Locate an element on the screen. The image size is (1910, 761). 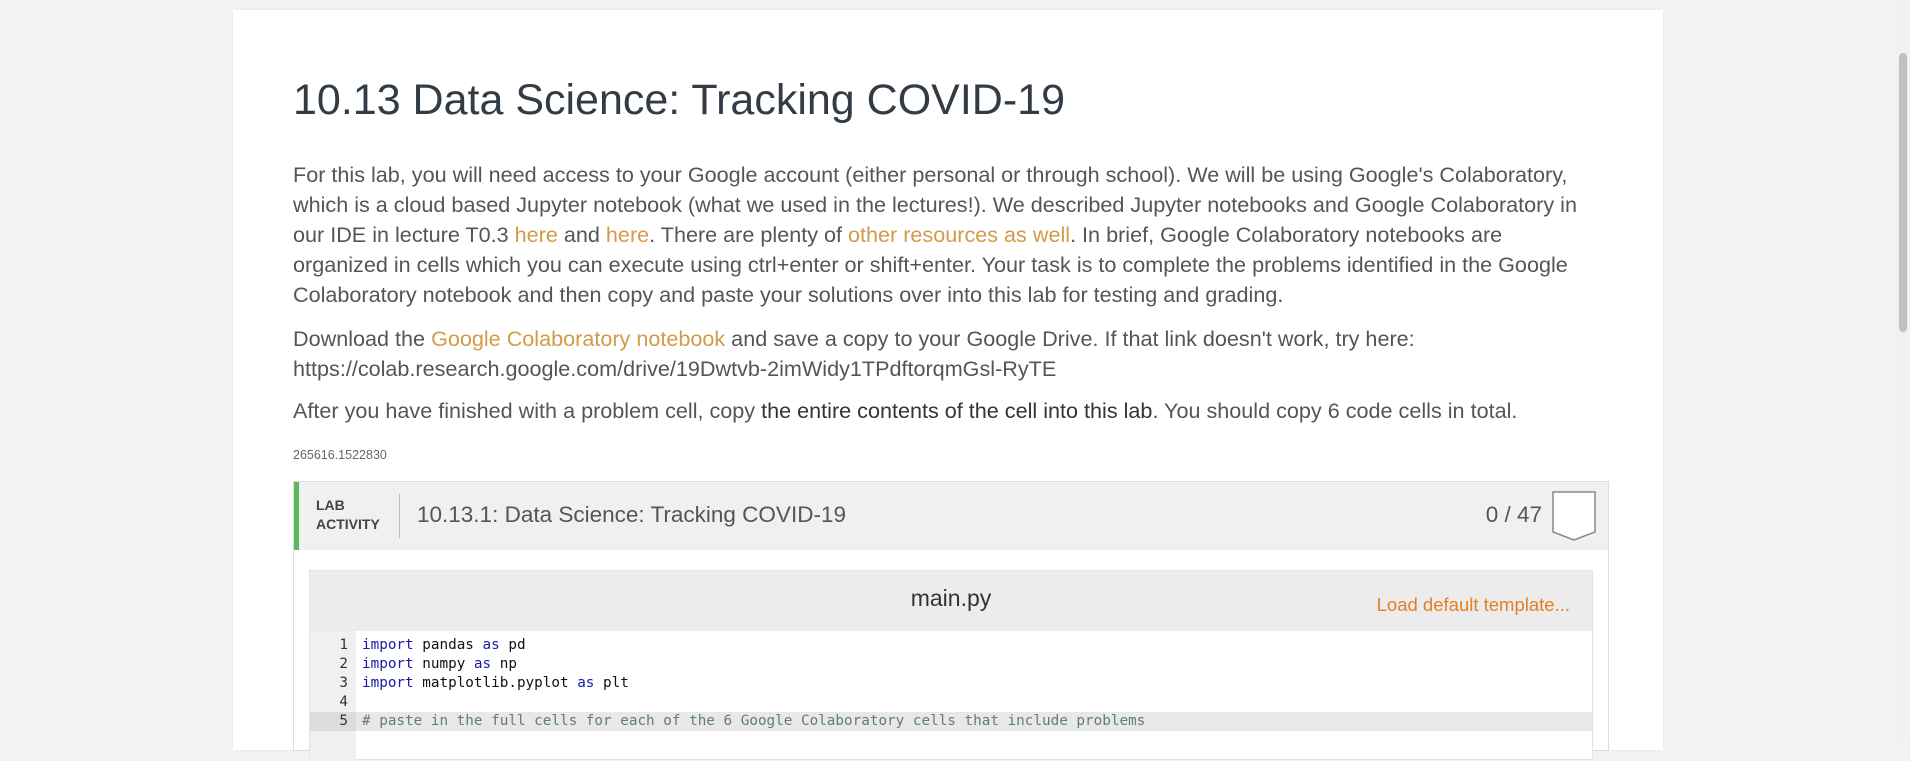
lab-divider is located at coordinates (399, 516).